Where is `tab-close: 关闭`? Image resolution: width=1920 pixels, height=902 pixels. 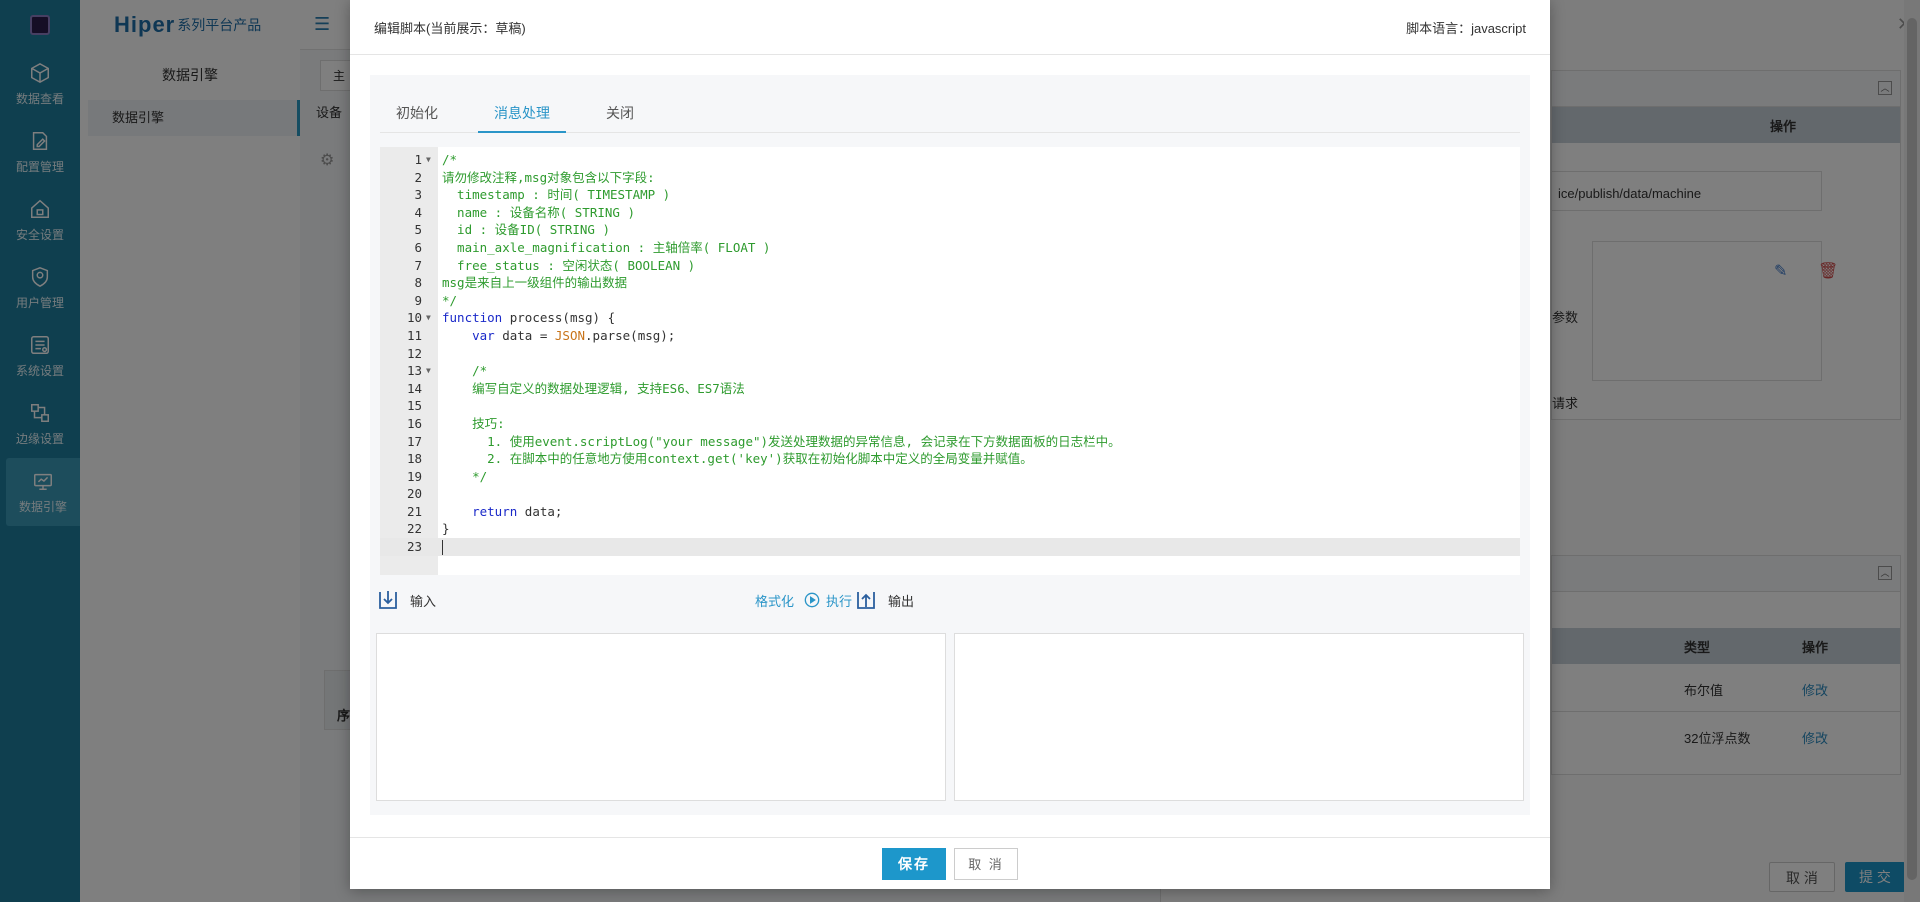
tab-close: 关闭 is located at coordinates (620, 113).